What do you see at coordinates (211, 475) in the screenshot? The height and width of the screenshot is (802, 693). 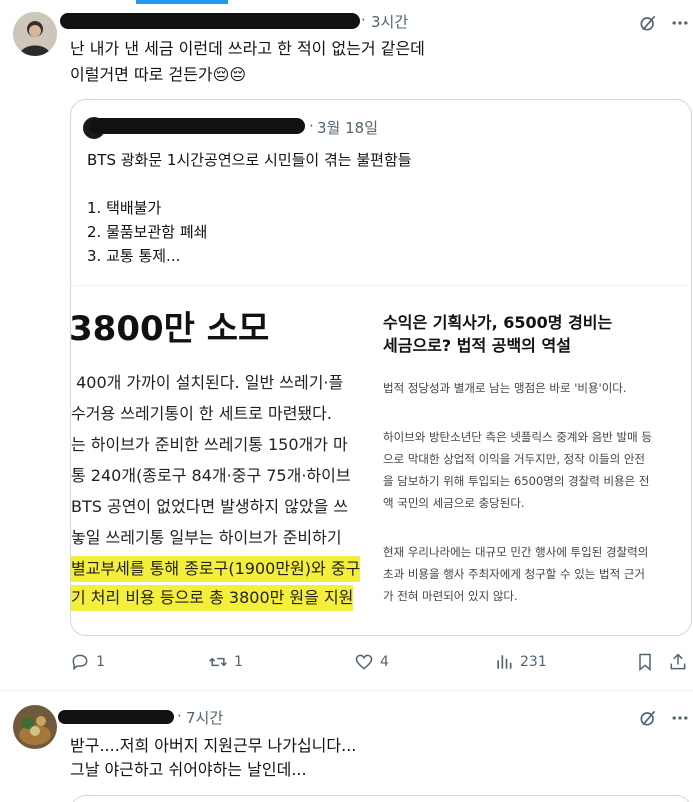 I see `article-left-line-4: 통 240개(종로구 84개·중구 75개·하이브` at bounding box center [211, 475].